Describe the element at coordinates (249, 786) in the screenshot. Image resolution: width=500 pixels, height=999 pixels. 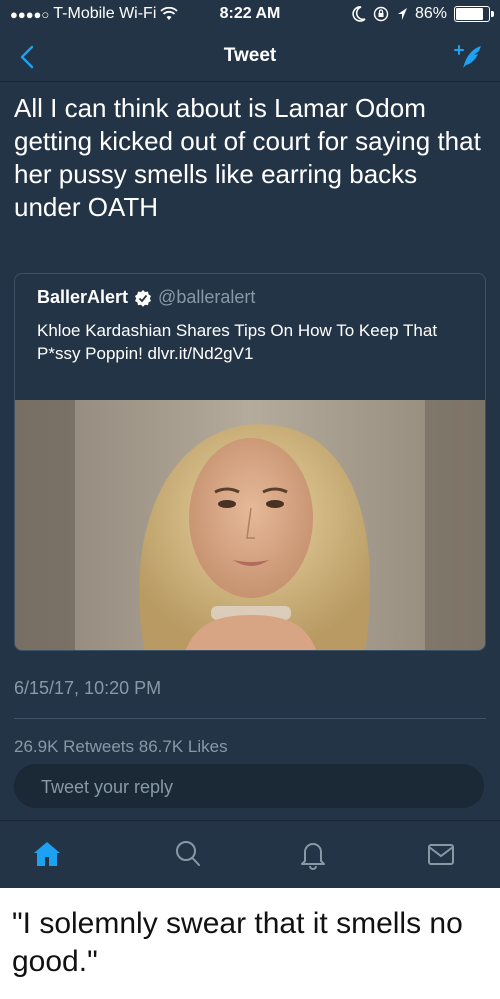
I see `reply-input: Tweet your reply` at that location.